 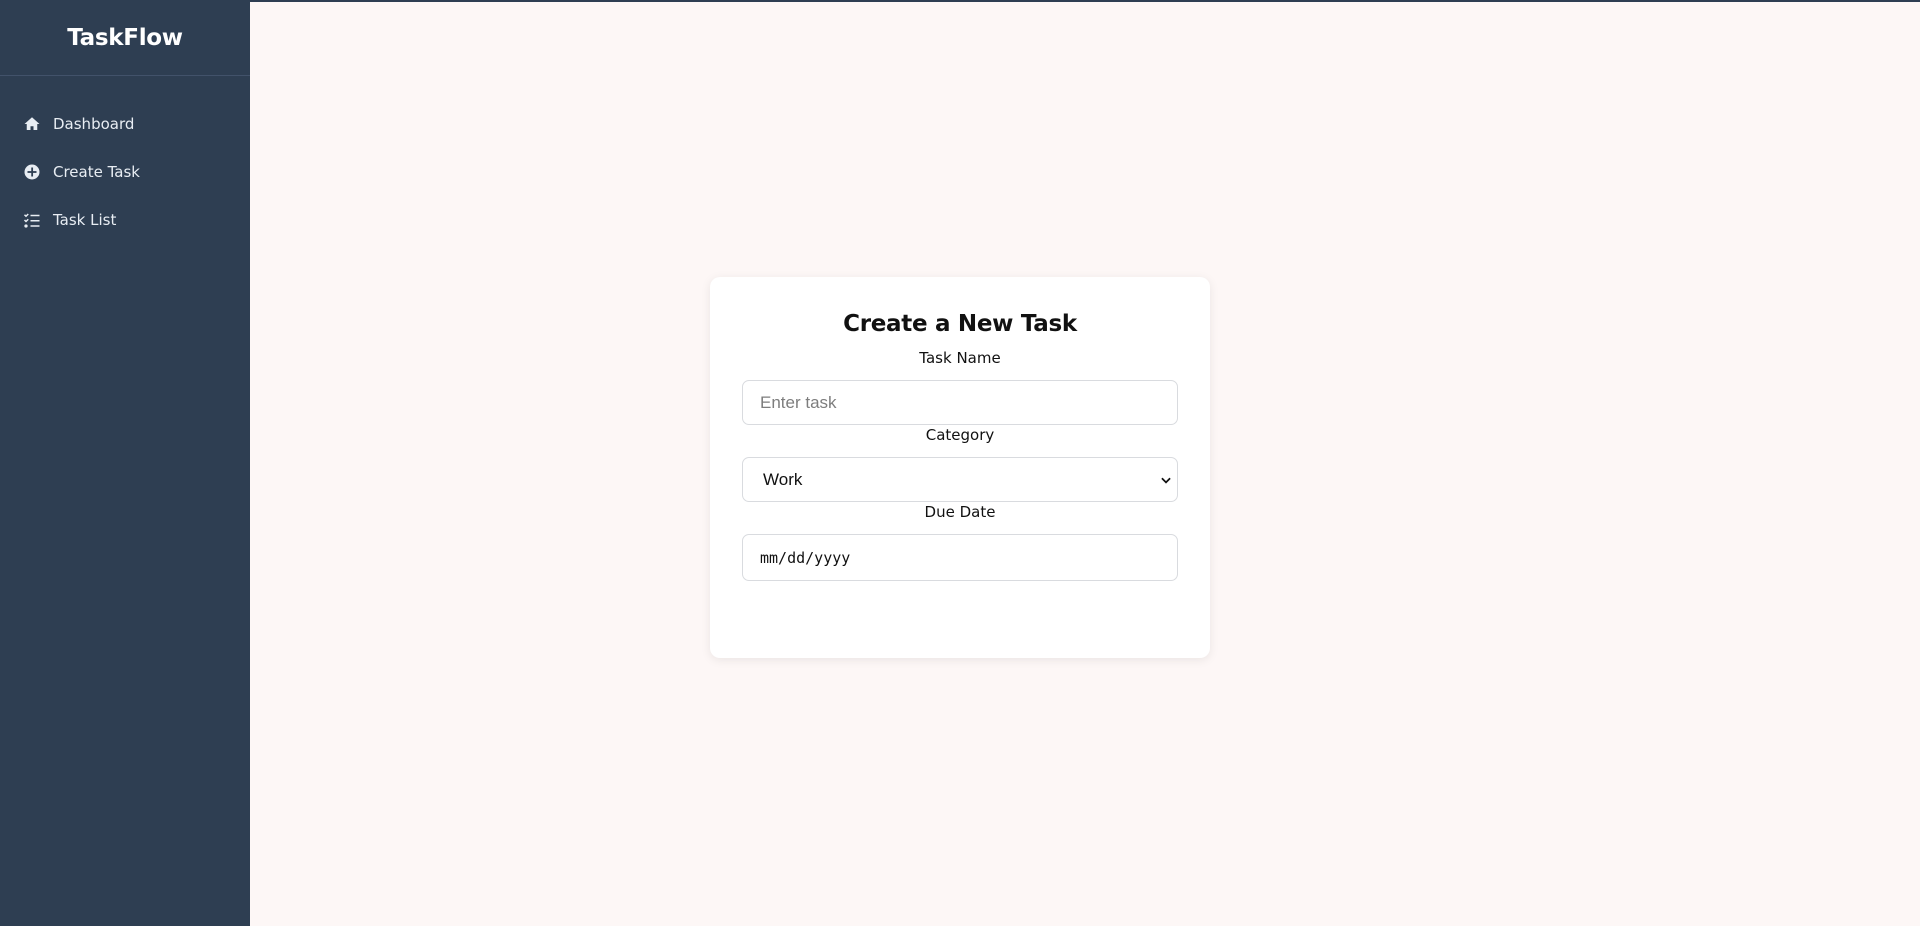 I want to click on sidebar-item-dashboard: Dashboard, so click(x=125, y=124).